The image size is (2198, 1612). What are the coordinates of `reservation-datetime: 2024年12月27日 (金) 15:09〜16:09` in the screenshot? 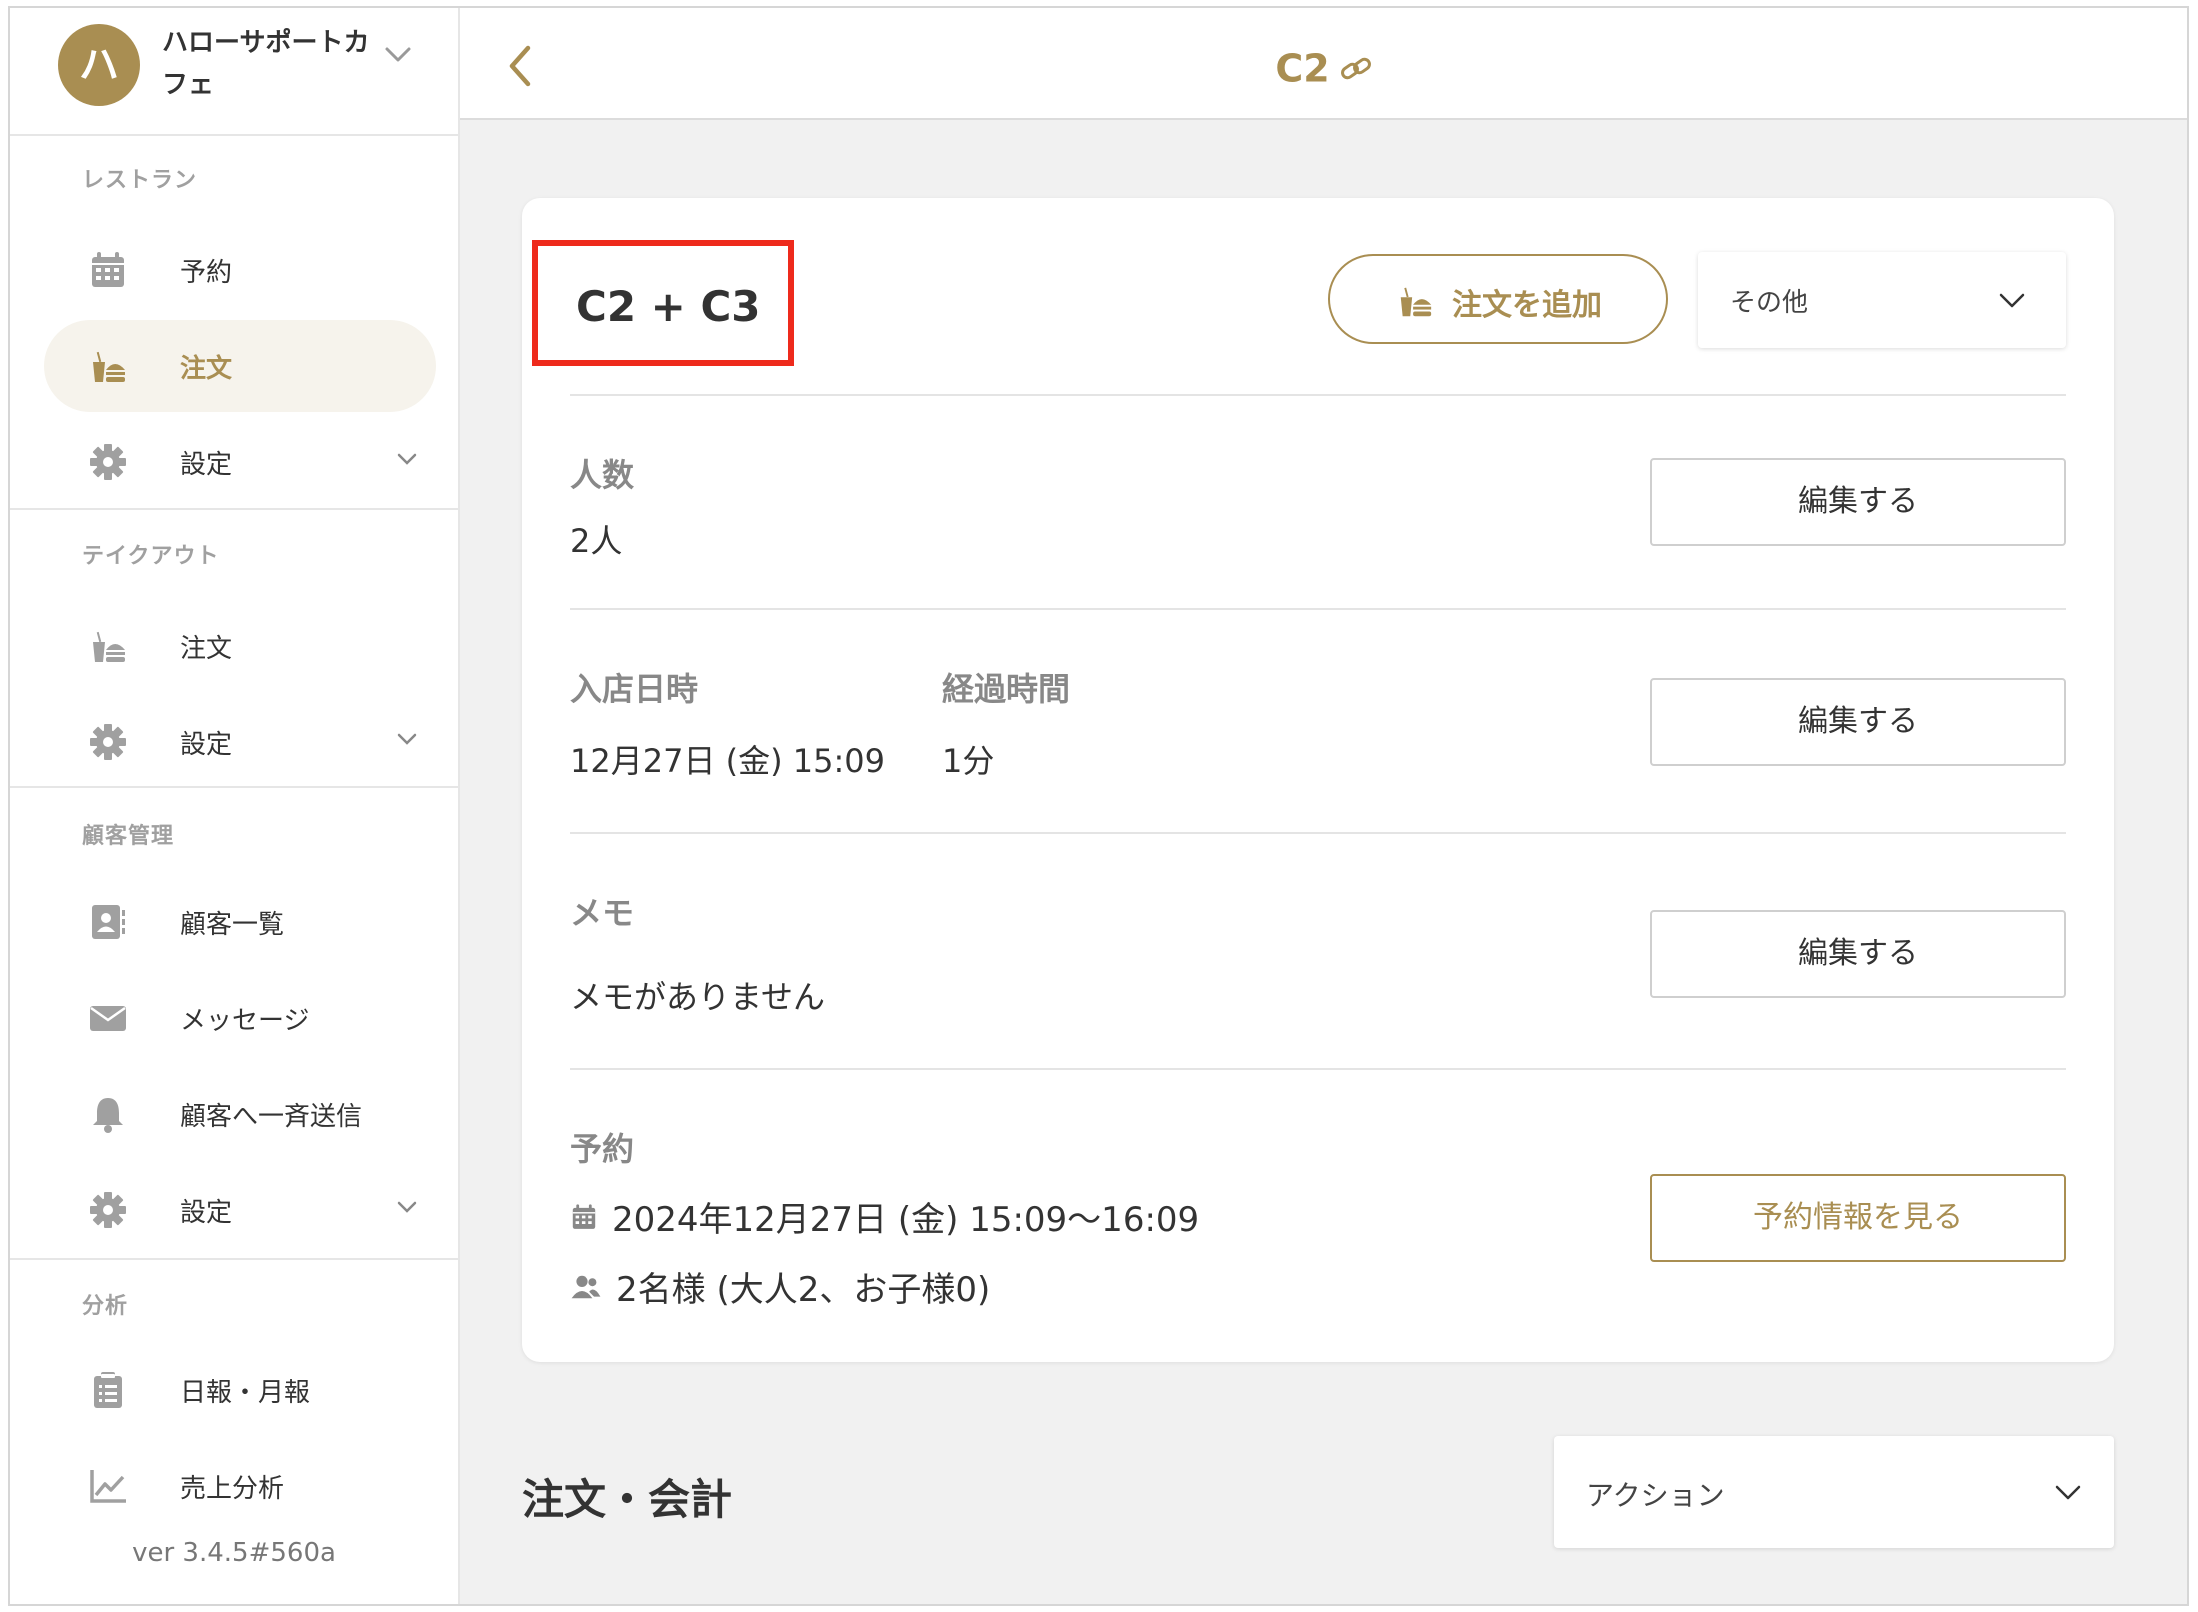 It's located at (906, 1220).